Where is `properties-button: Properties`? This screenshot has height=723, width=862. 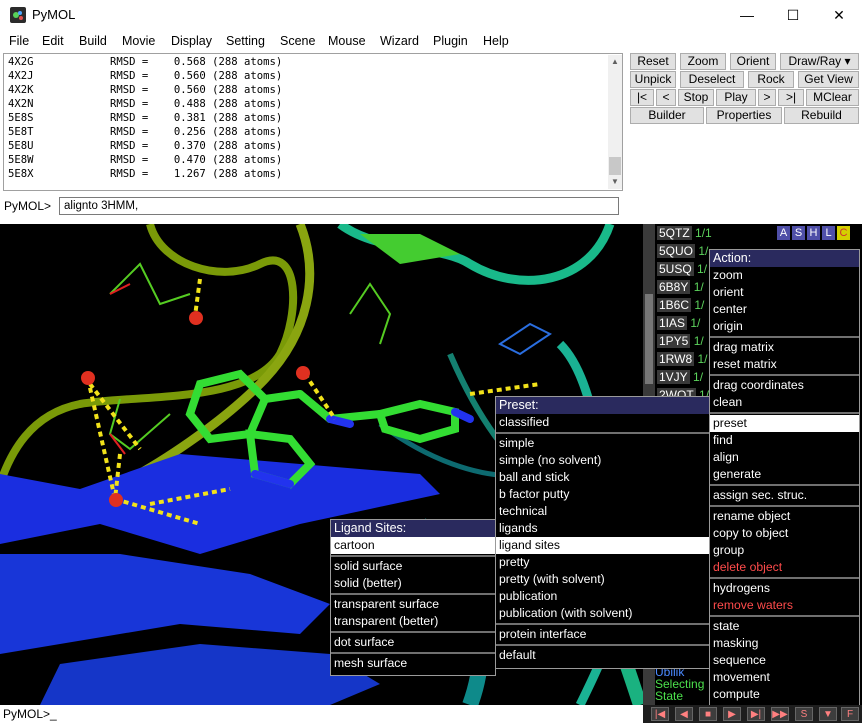 properties-button: Properties is located at coordinates (744, 115).